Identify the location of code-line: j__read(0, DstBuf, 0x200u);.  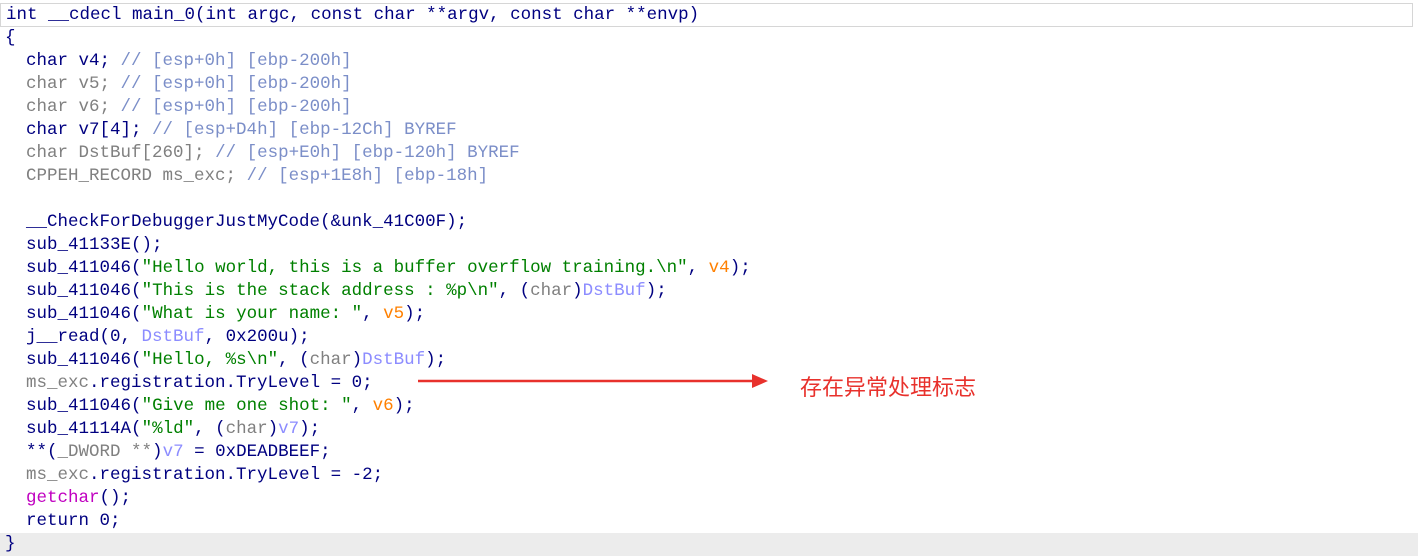
(157, 337).